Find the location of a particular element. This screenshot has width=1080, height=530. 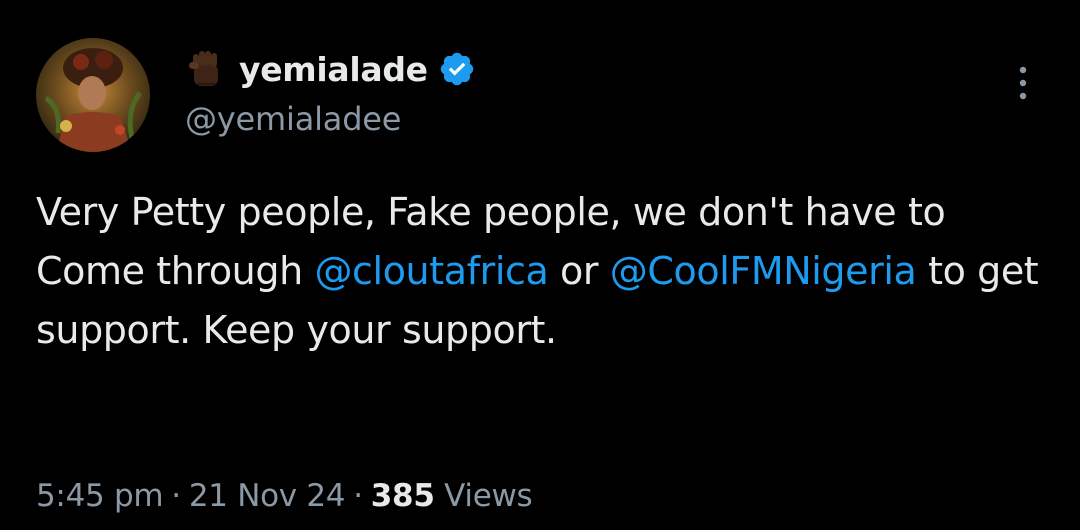

views-label: Views is located at coordinates (488, 496).